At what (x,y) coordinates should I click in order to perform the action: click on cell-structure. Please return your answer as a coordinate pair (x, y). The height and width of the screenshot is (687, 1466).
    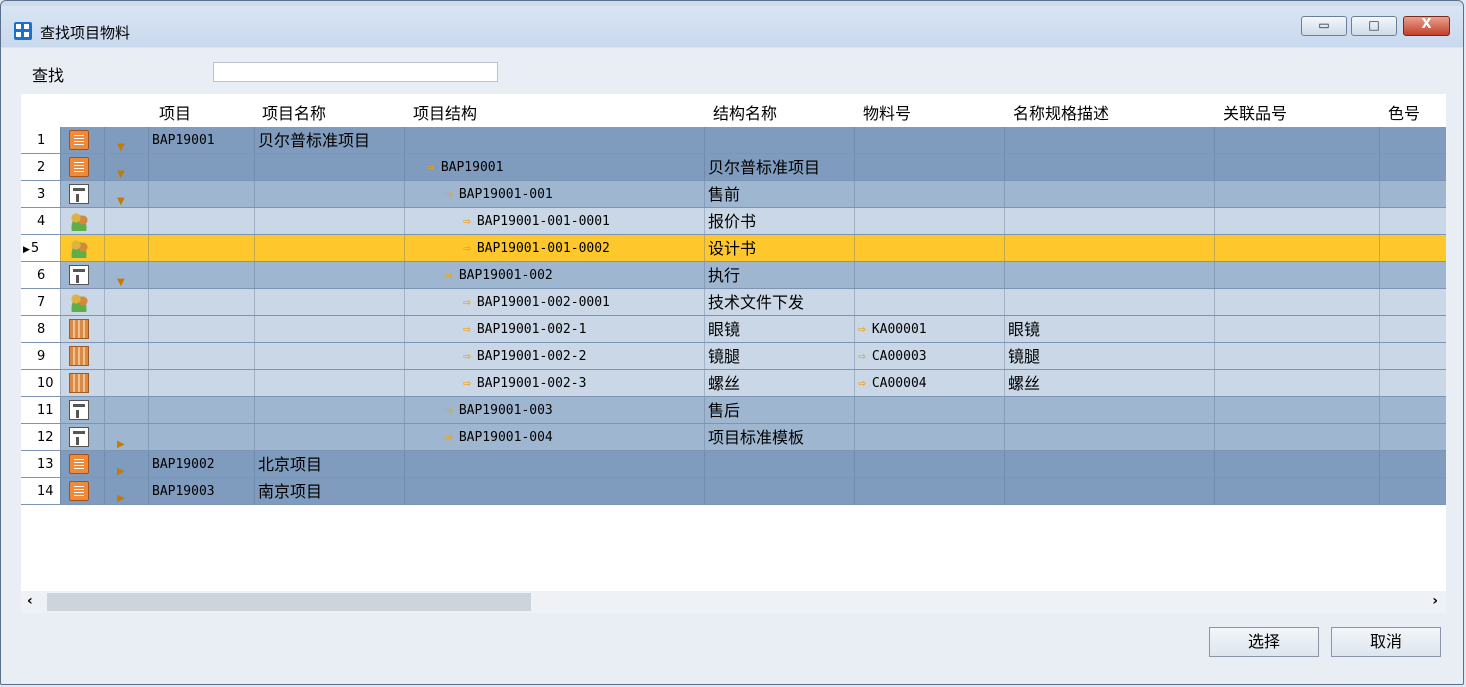
    Looking at the image, I should click on (554, 491).